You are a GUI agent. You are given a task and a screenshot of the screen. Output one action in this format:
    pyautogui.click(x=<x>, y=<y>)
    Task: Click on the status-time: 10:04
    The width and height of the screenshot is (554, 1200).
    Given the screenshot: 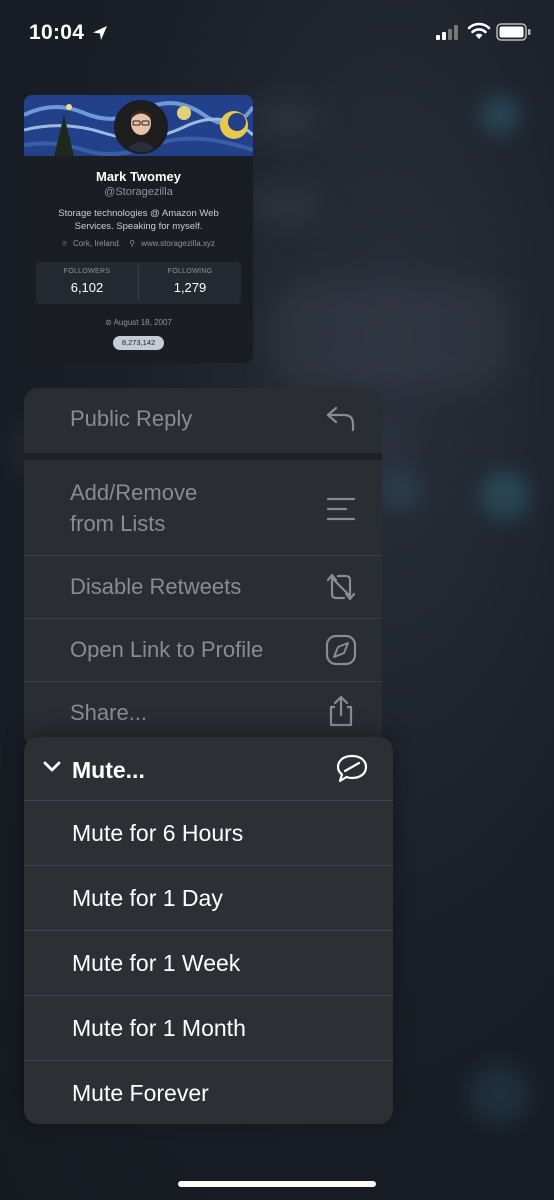 What is the action you would take?
    pyautogui.click(x=57, y=32)
    